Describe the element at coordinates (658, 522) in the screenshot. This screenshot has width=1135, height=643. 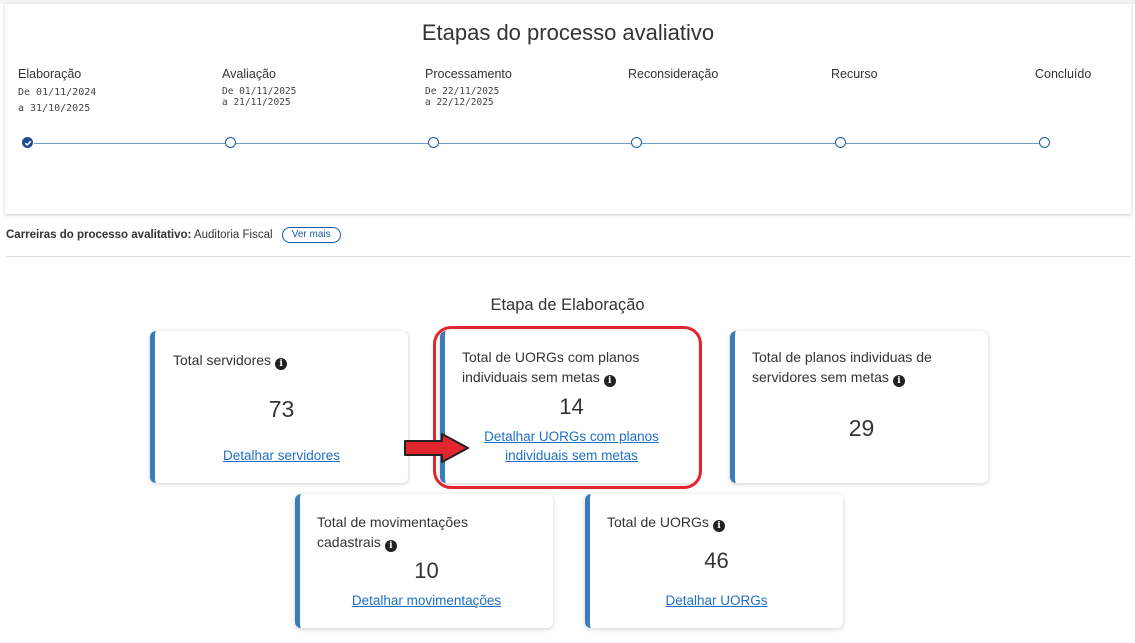
I see `card-label-text: Total de UORGs` at that location.